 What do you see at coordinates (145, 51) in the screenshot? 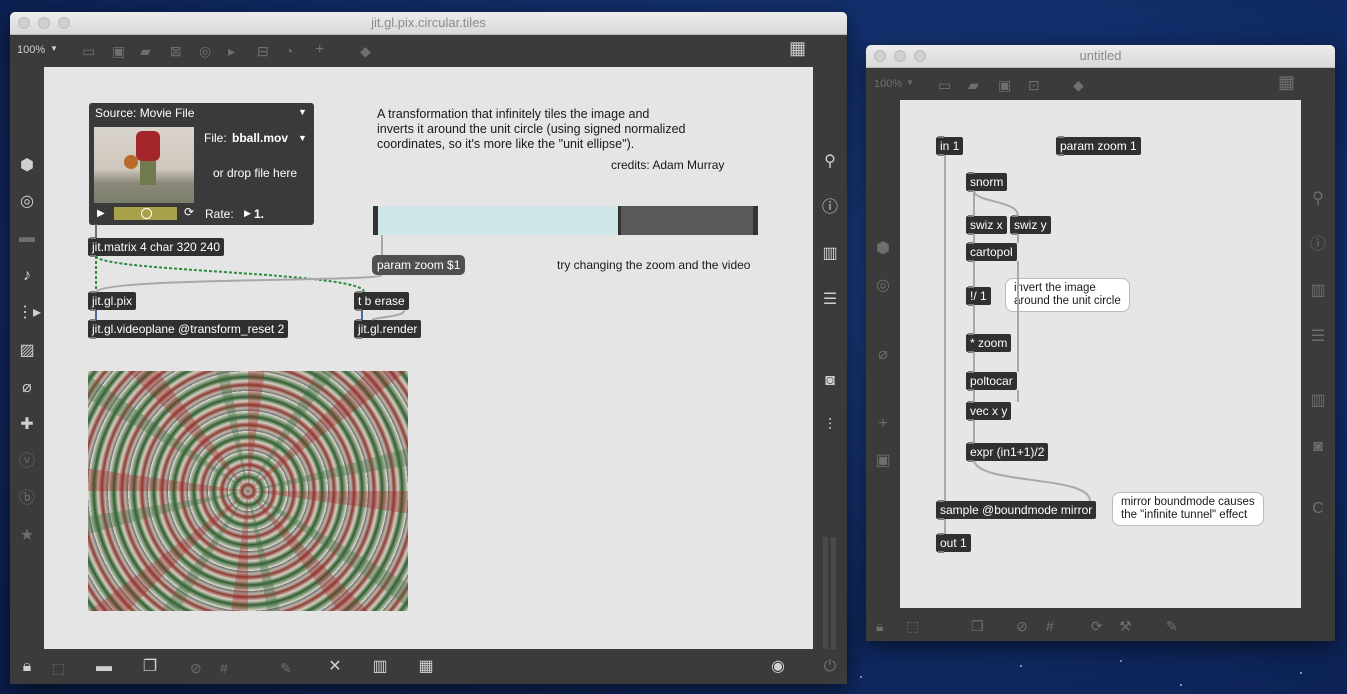
I see `comment-icon: ▰` at bounding box center [145, 51].